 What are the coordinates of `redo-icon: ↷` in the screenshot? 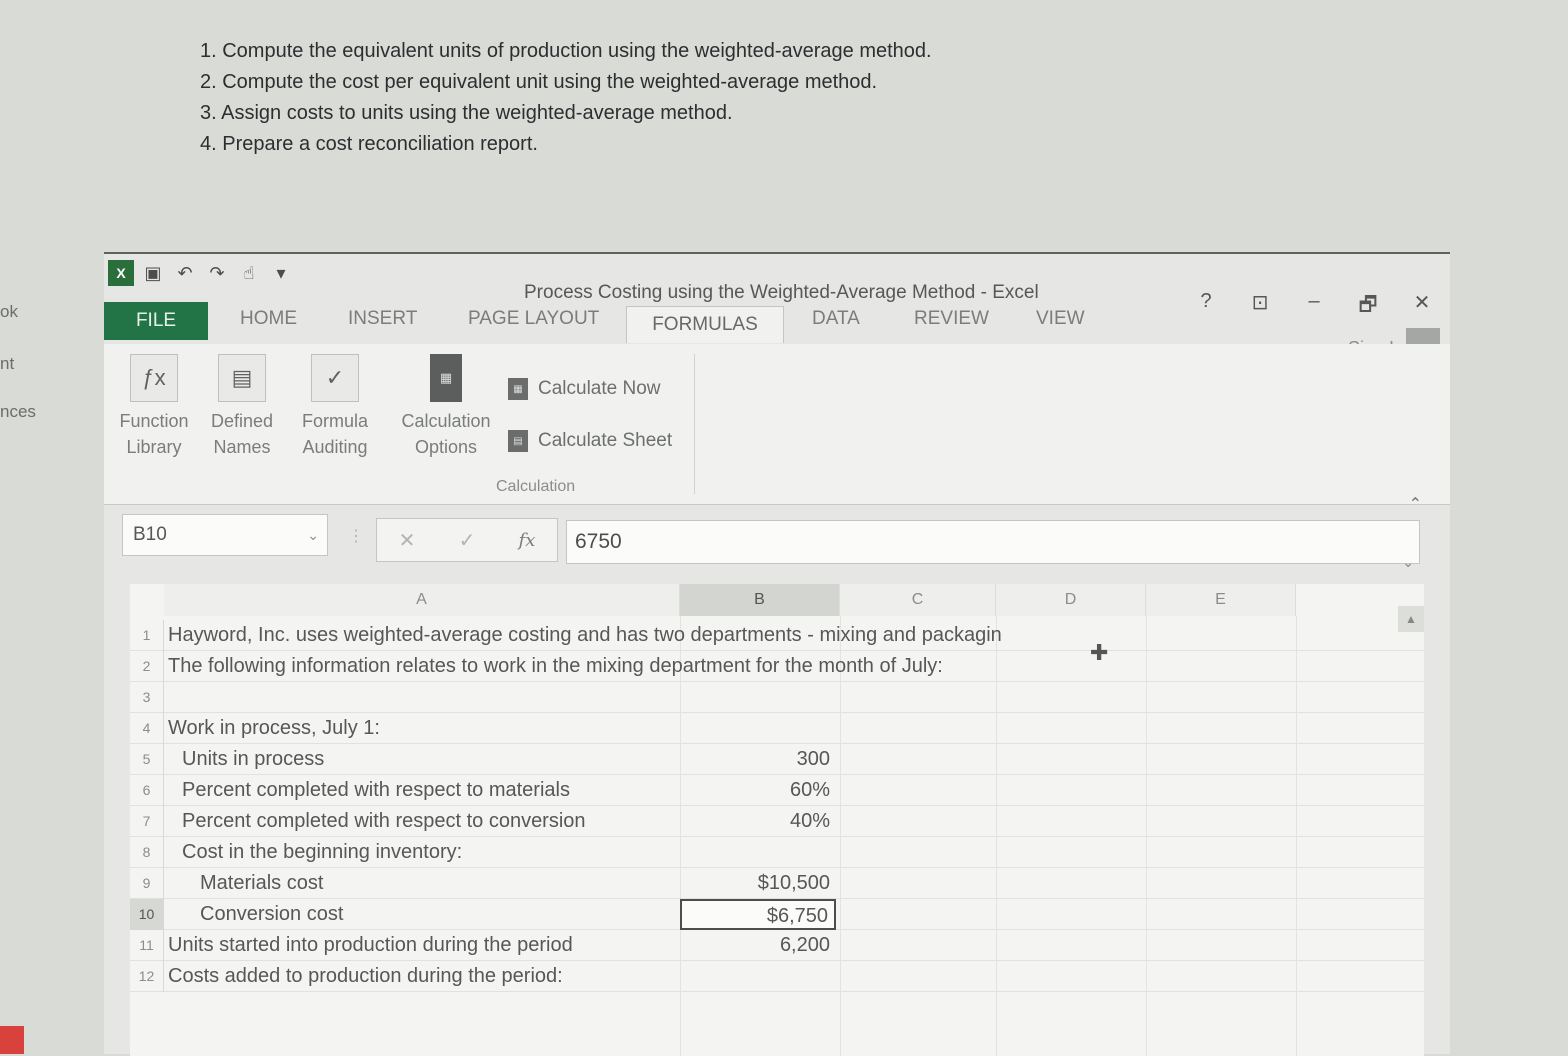 It's located at (217, 273).